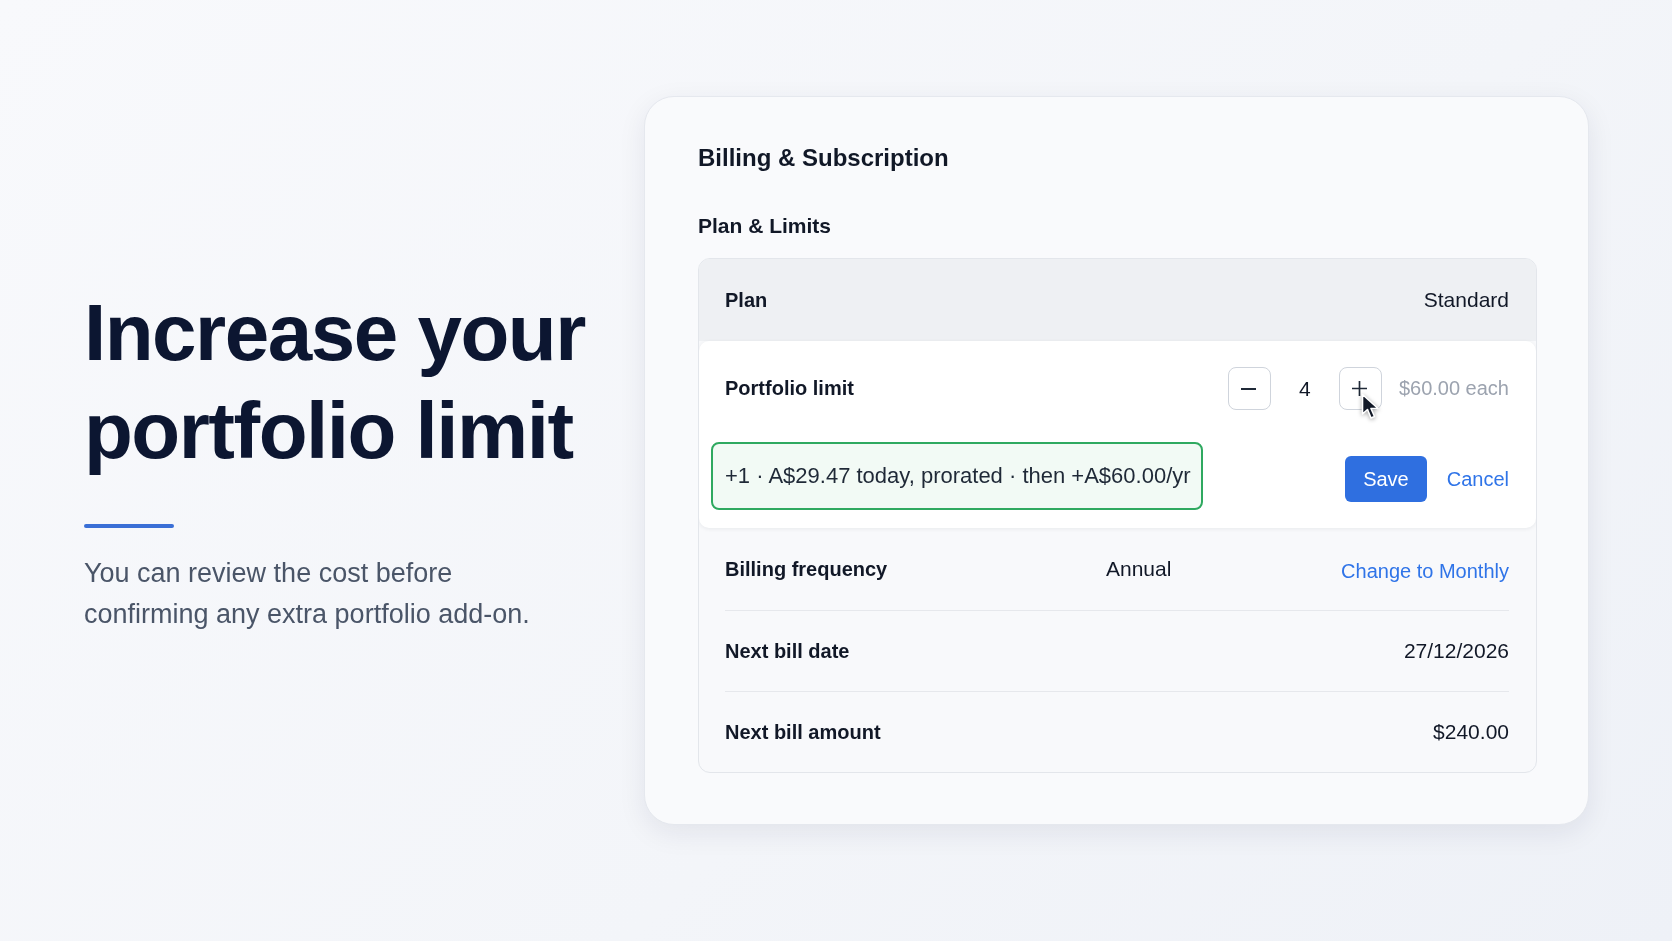 The width and height of the screenshot is (1672, 941). I want to click on portfolio-limit-label: Portfolio limit, so click(789, 388).